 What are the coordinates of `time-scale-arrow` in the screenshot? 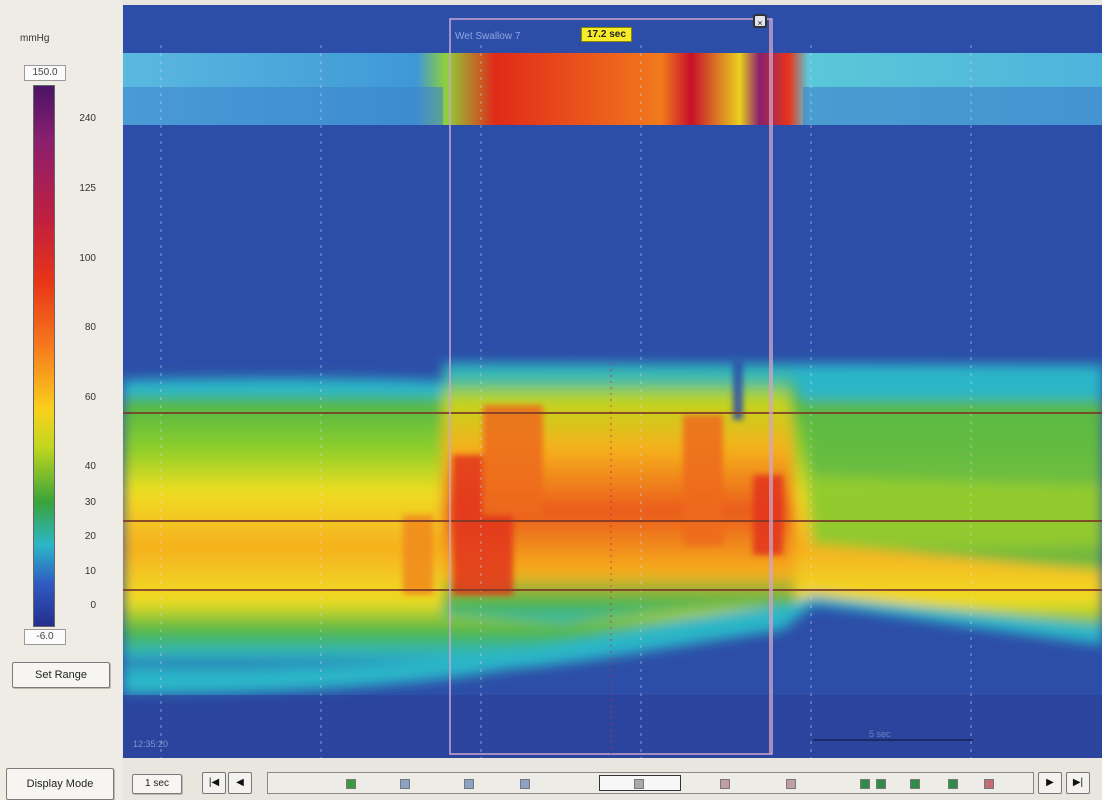 It's located at (893, 740).